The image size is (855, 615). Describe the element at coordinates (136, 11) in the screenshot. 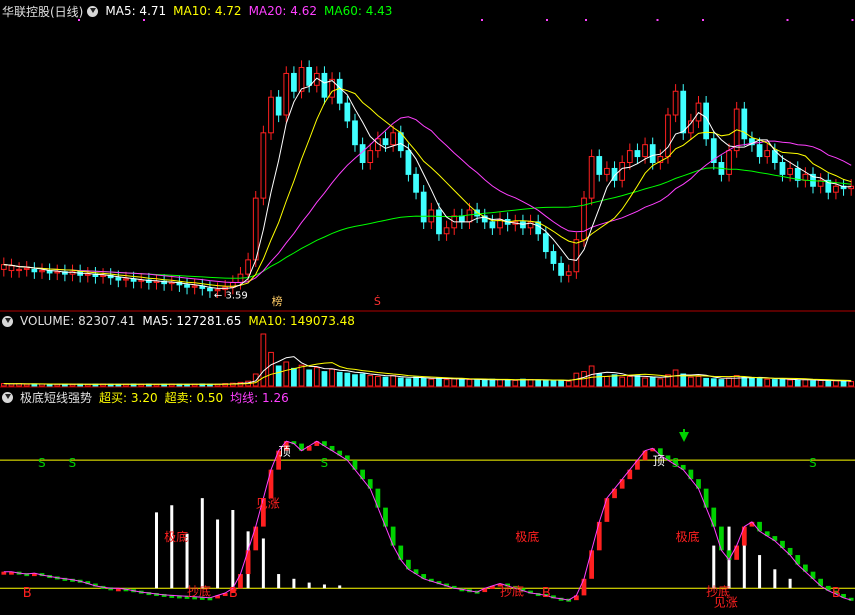

I see `ma5-label: MA5: 4.71` at that location.